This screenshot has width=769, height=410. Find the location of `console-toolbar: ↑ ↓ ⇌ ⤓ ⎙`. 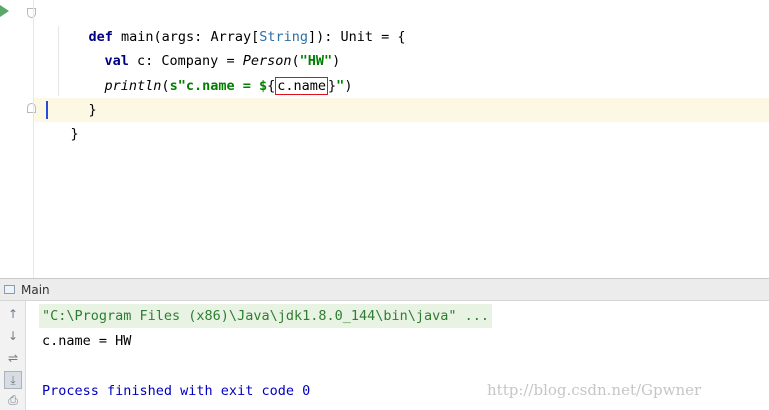

console-toolbar: ↑ ↓ ⇌ ⤓ ⎙ is located at coordinates (13, 355).